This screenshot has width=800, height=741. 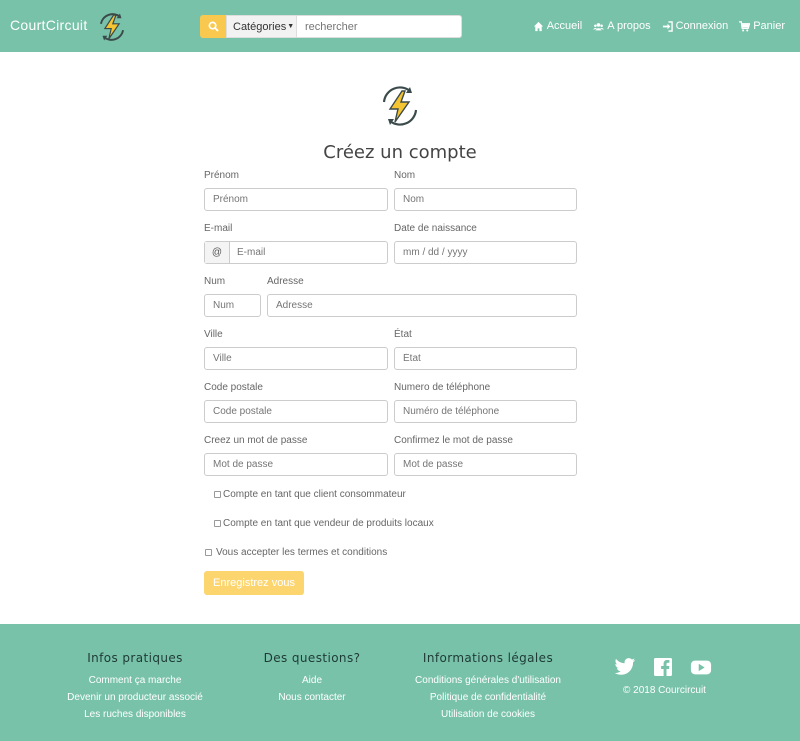 What do you see at coordinates (702, 26) in the screenshot?
I see `nav-connexion-label: Connexion` at bounding box center [702, 26].